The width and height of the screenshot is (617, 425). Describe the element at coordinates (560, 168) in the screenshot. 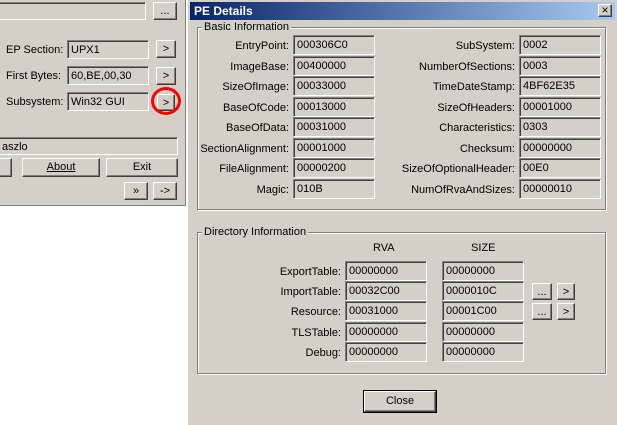

I see `basic-right-value: 00E0` at that location.